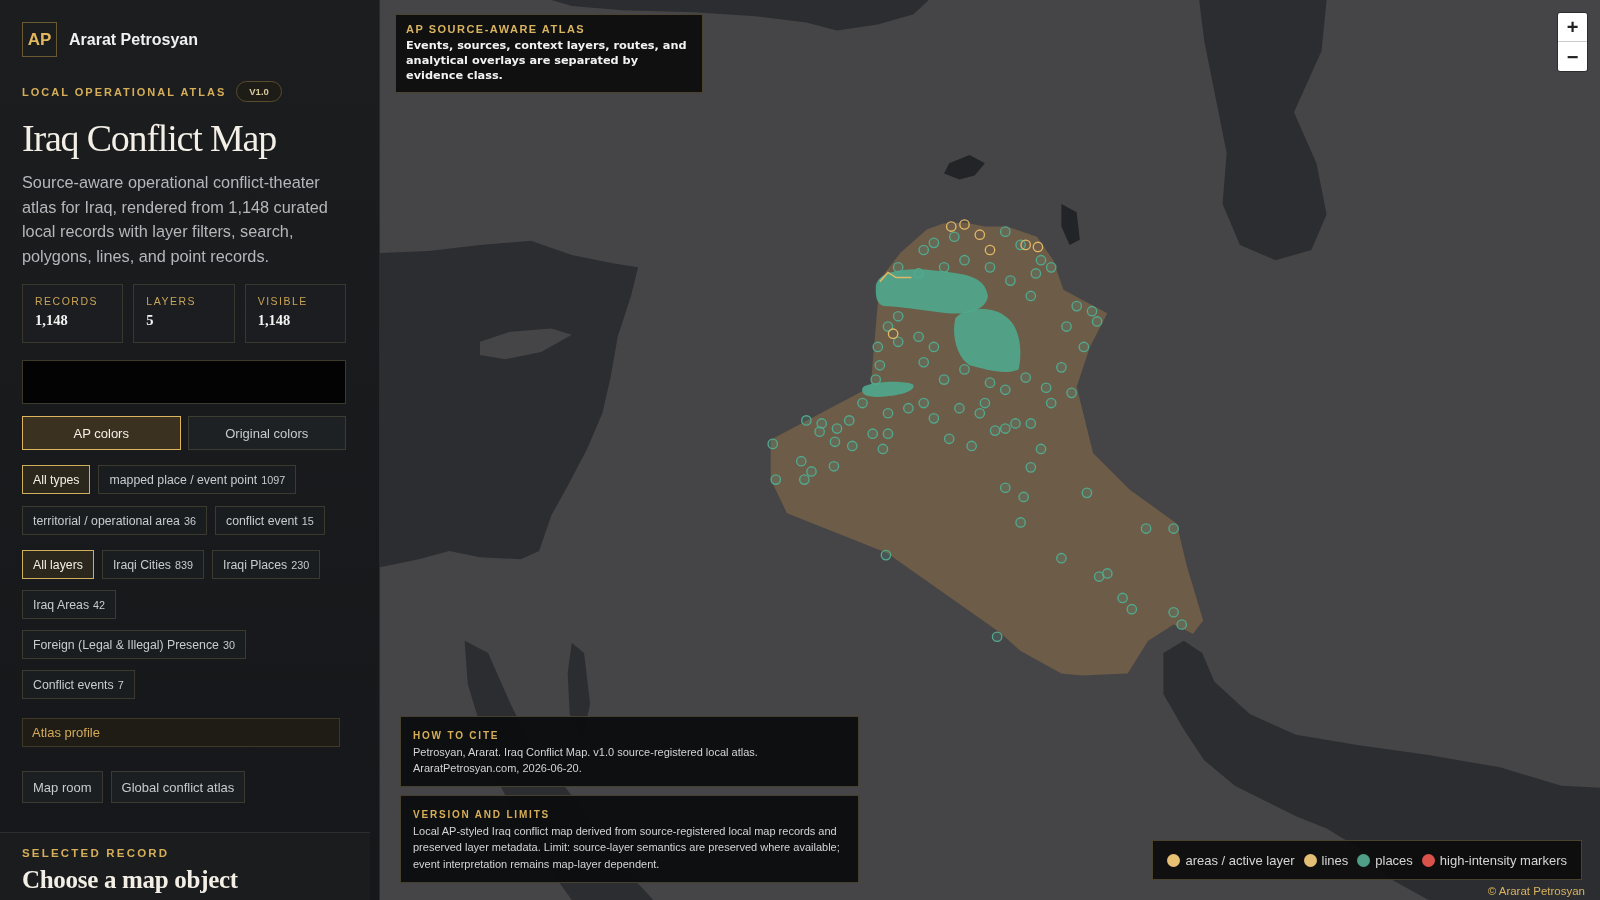 This screenshot has width=1600, height=900. Describe the element at coordinates (150, 320) in the screenshot. I see `stat-value: 5` at that location.